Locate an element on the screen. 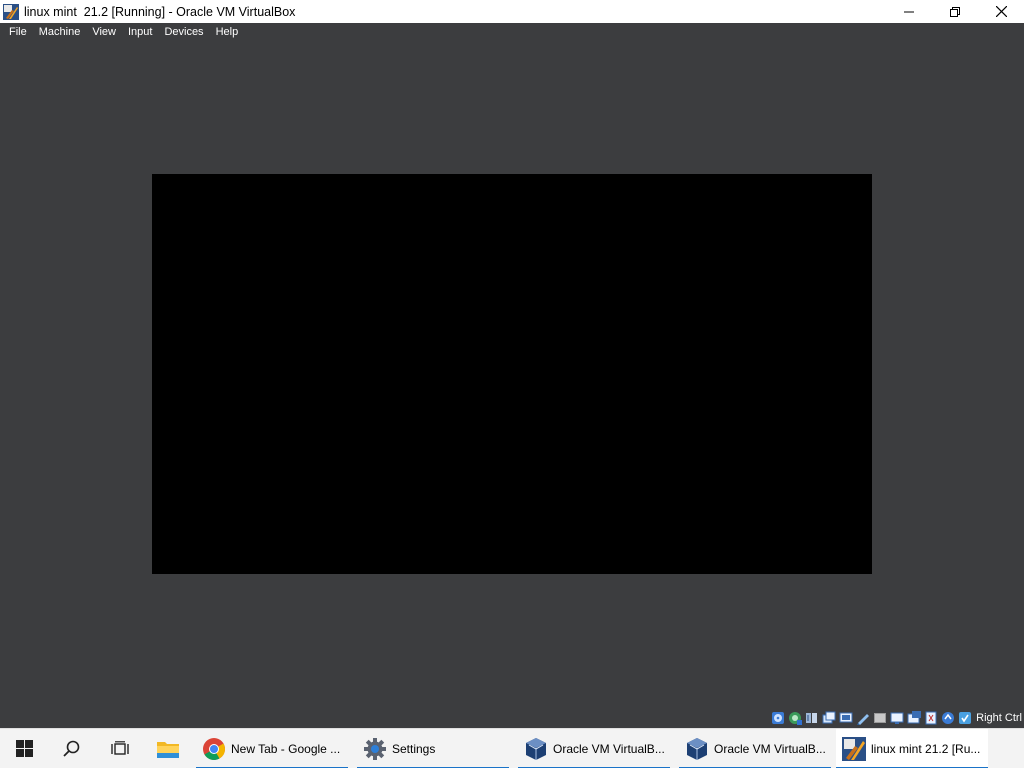 Image resolution: width=1024 pixels, height=768 pixels. task-view-button is located at coordinates (120, 748).